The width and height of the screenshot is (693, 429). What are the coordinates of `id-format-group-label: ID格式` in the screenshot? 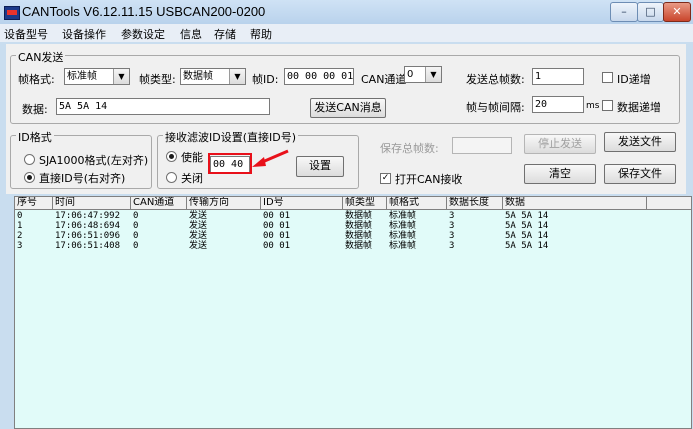 It's located at (35, 137).